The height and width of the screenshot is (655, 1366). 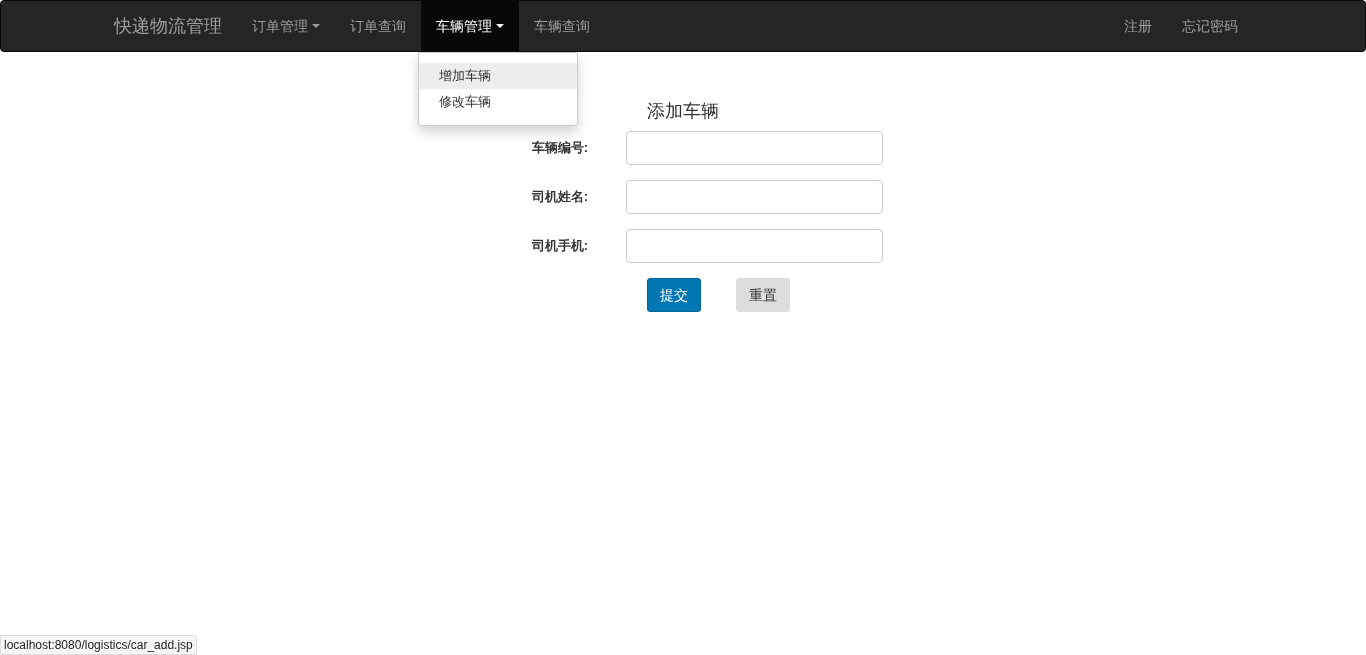 I want to click on nav-dropdown-toggle: 订单管理, so click(x=286, y=26).